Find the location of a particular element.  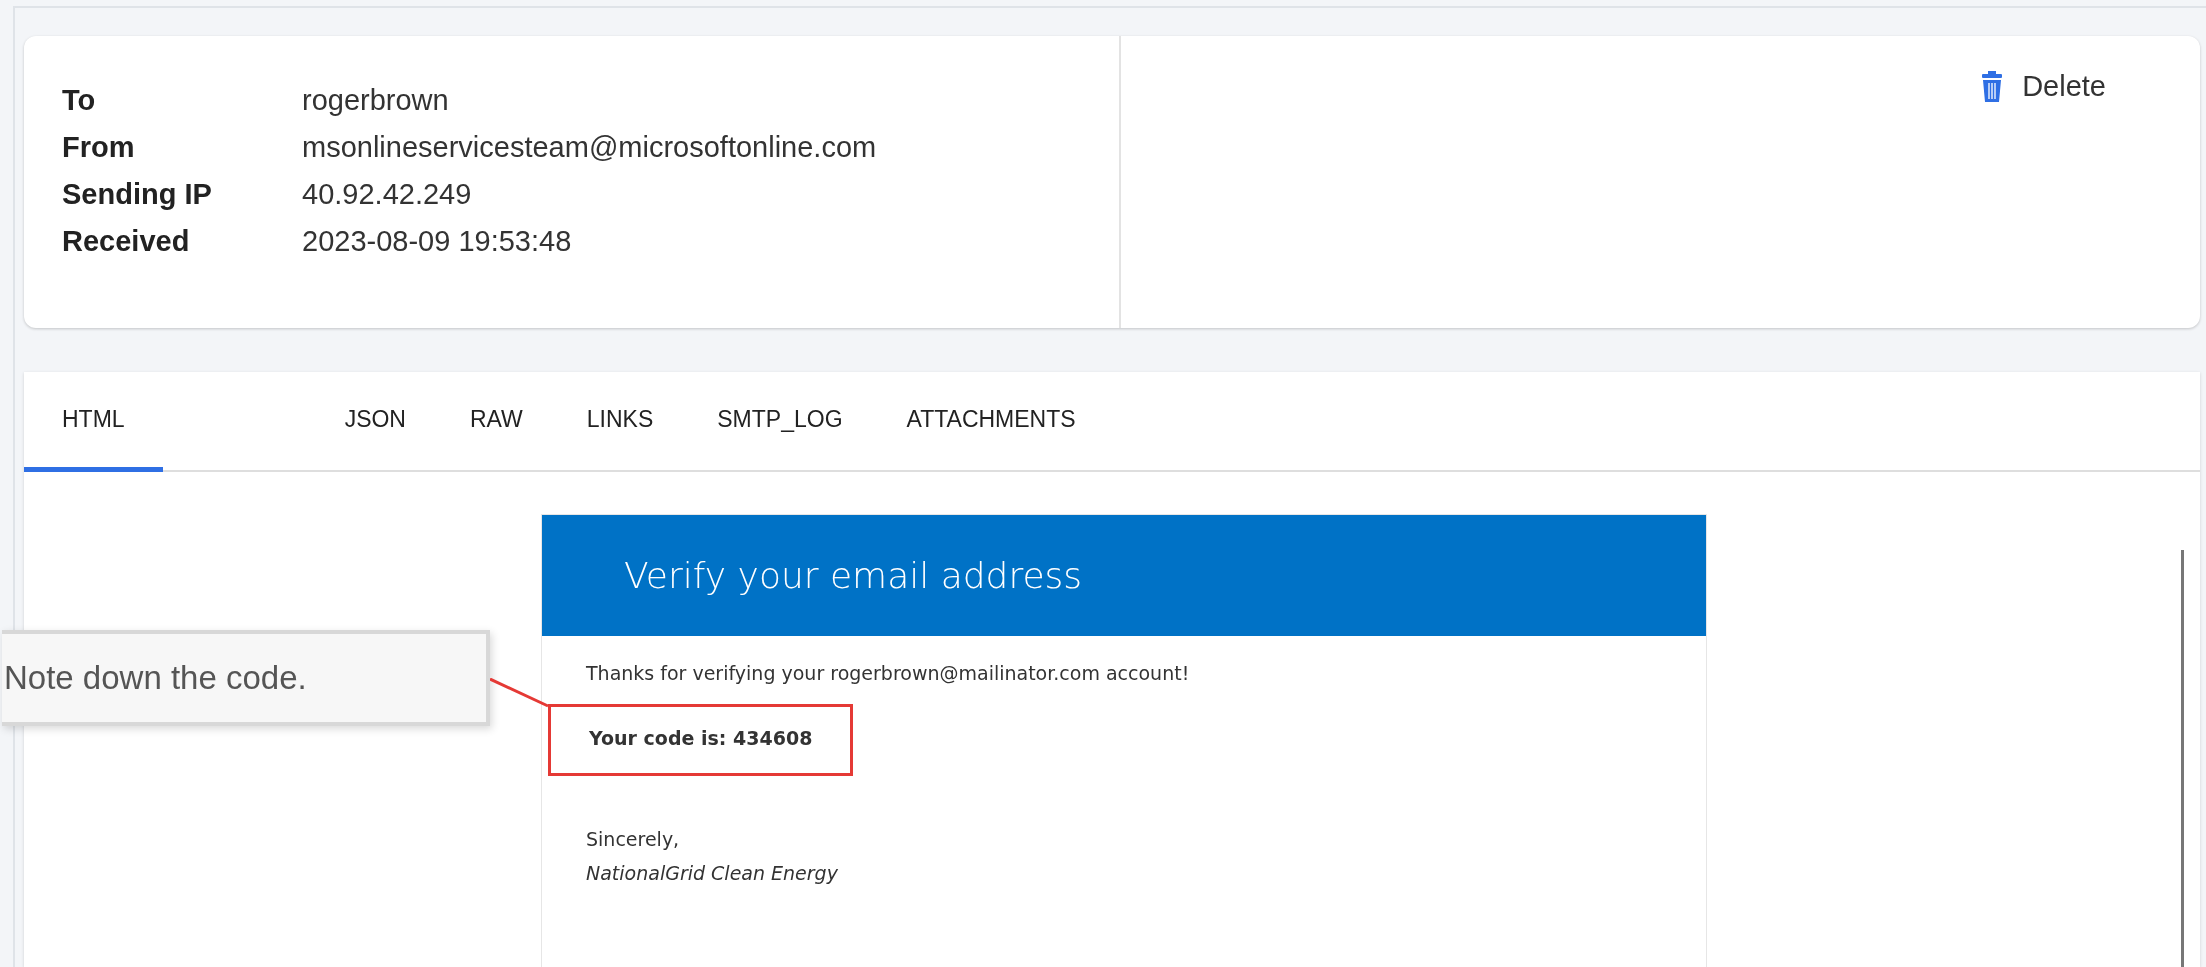

tab: JSON is located at coordinates (375, 422).